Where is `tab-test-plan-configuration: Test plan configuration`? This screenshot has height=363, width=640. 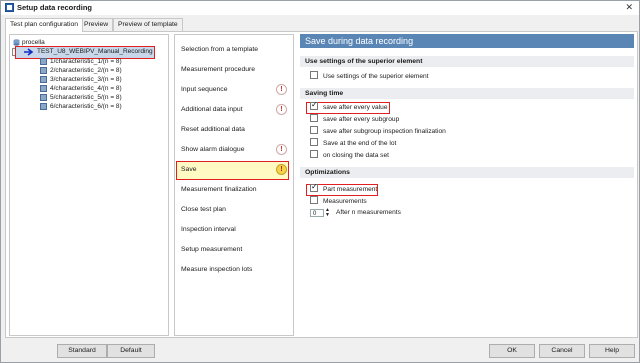
tab-test-plan-configuration: Test plan configuration is located at coordinates (44, 25).